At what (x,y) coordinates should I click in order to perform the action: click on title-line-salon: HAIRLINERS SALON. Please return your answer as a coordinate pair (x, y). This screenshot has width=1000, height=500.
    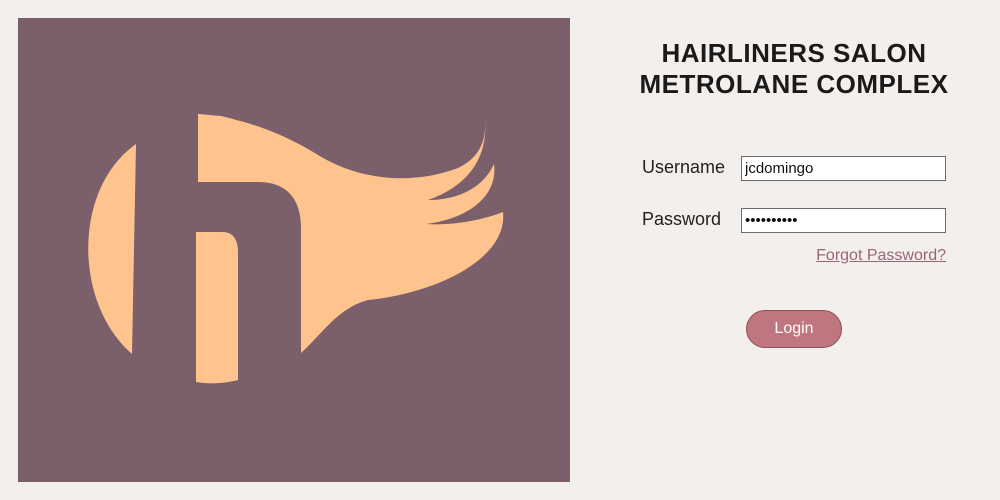
    Looking at the image, I should click on (794, 53).